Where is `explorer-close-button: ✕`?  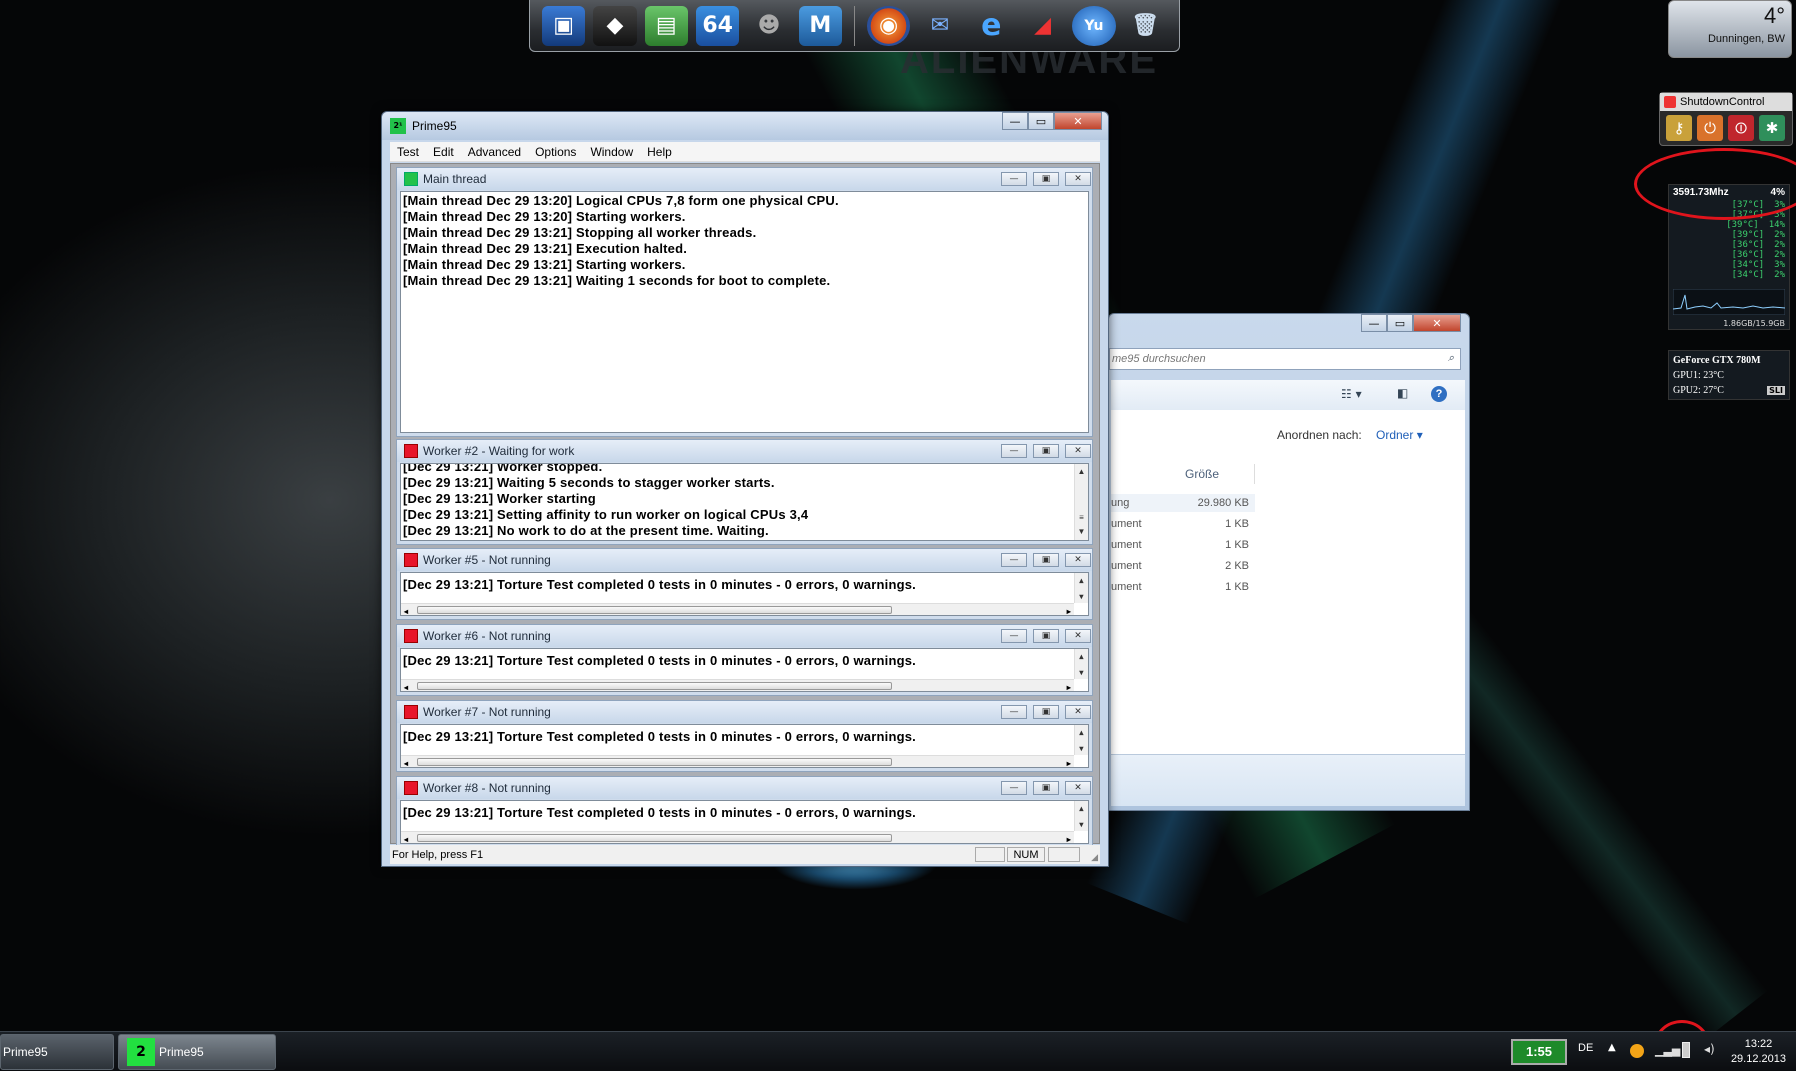 explorer-close-button: ✕ is located at coordinates (1437, 323).